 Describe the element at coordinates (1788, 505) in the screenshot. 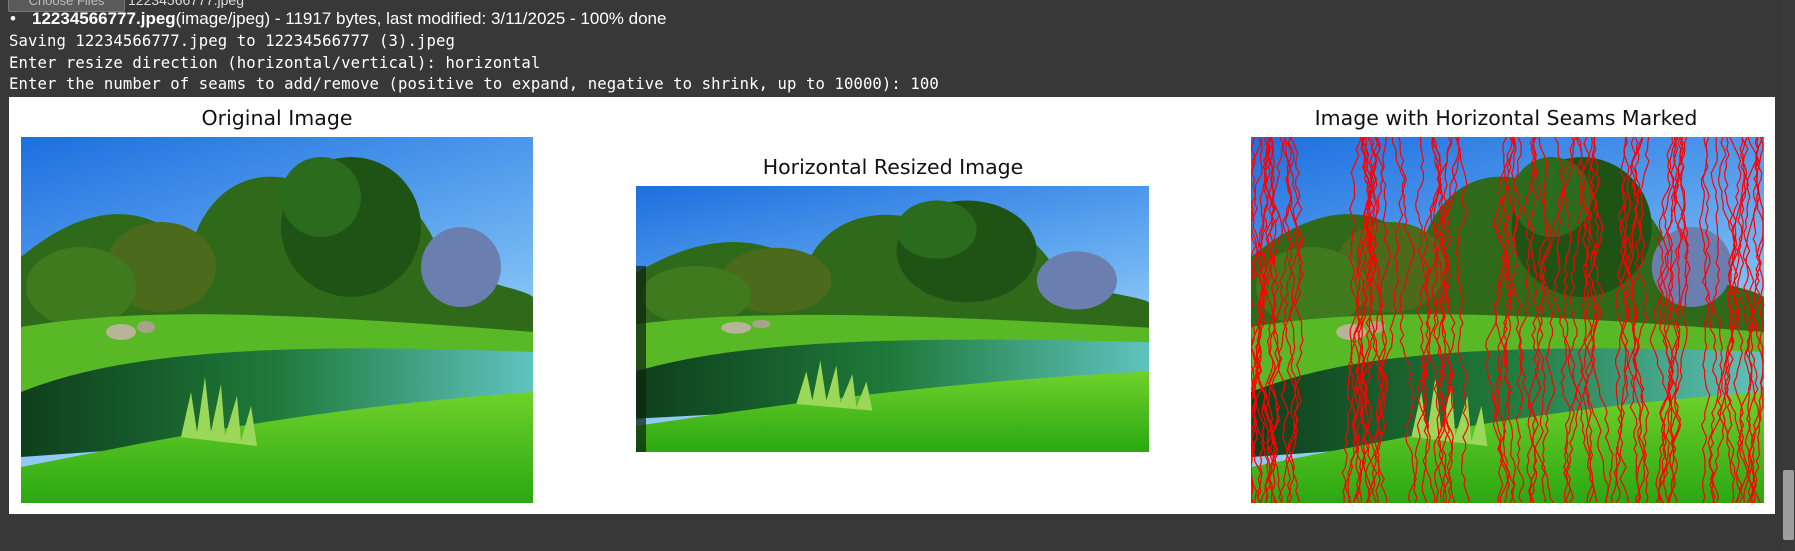

I see `scrollbar-thumb` at that location.